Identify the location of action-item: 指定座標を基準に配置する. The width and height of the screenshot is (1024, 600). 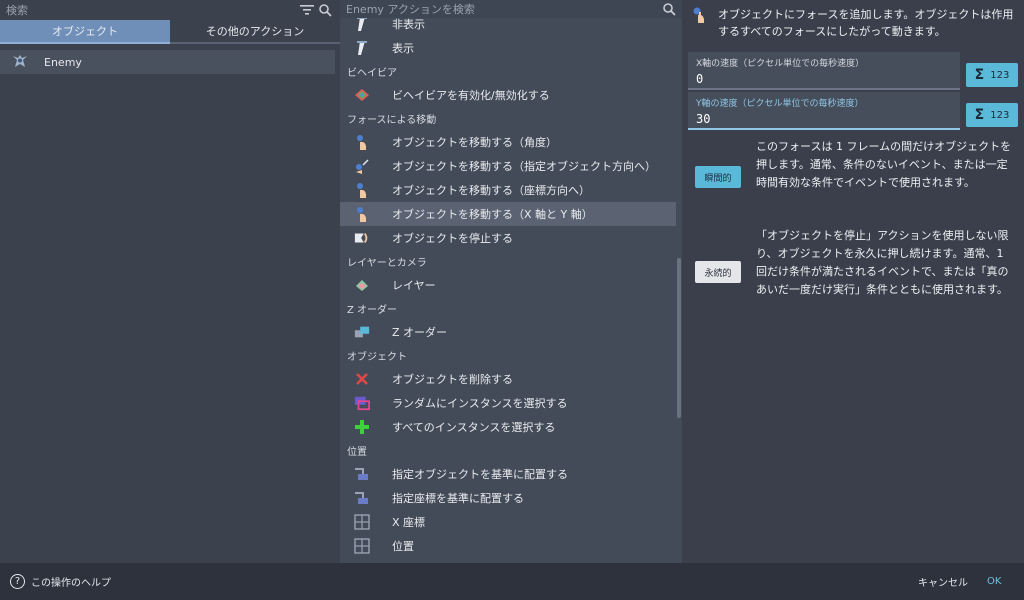
(508, 498).